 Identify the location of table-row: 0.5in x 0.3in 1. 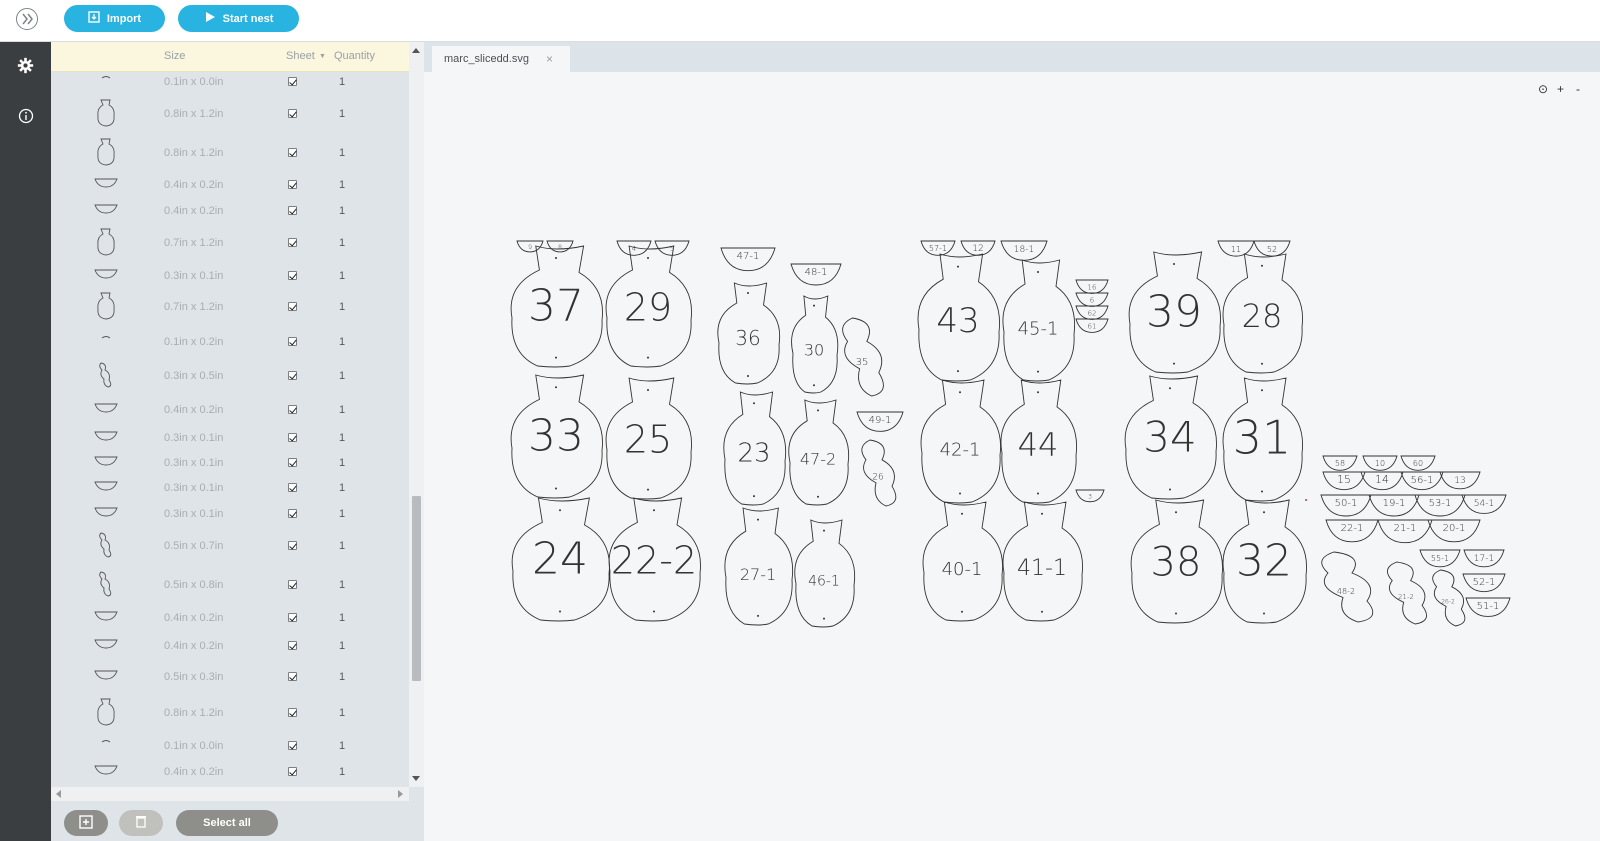
(230, 677).